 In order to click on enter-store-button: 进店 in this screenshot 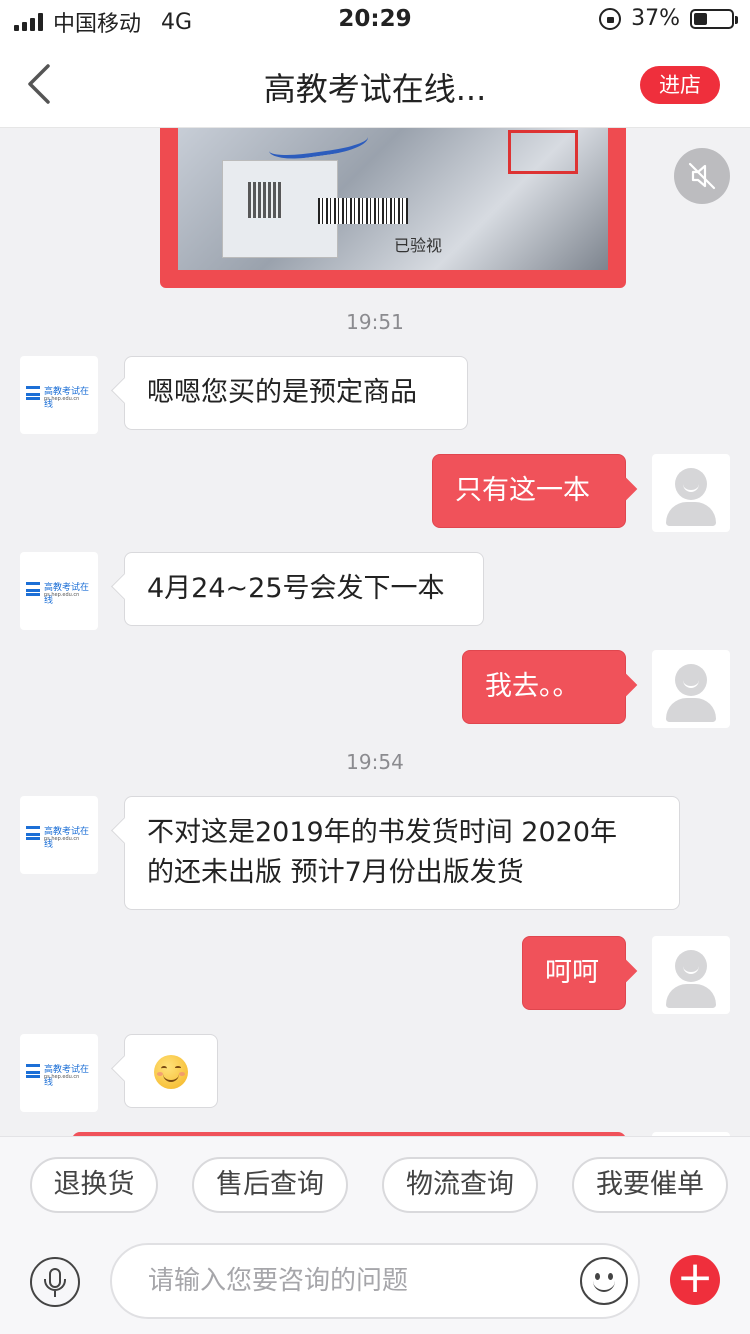, I will do `click(680, 85)`.